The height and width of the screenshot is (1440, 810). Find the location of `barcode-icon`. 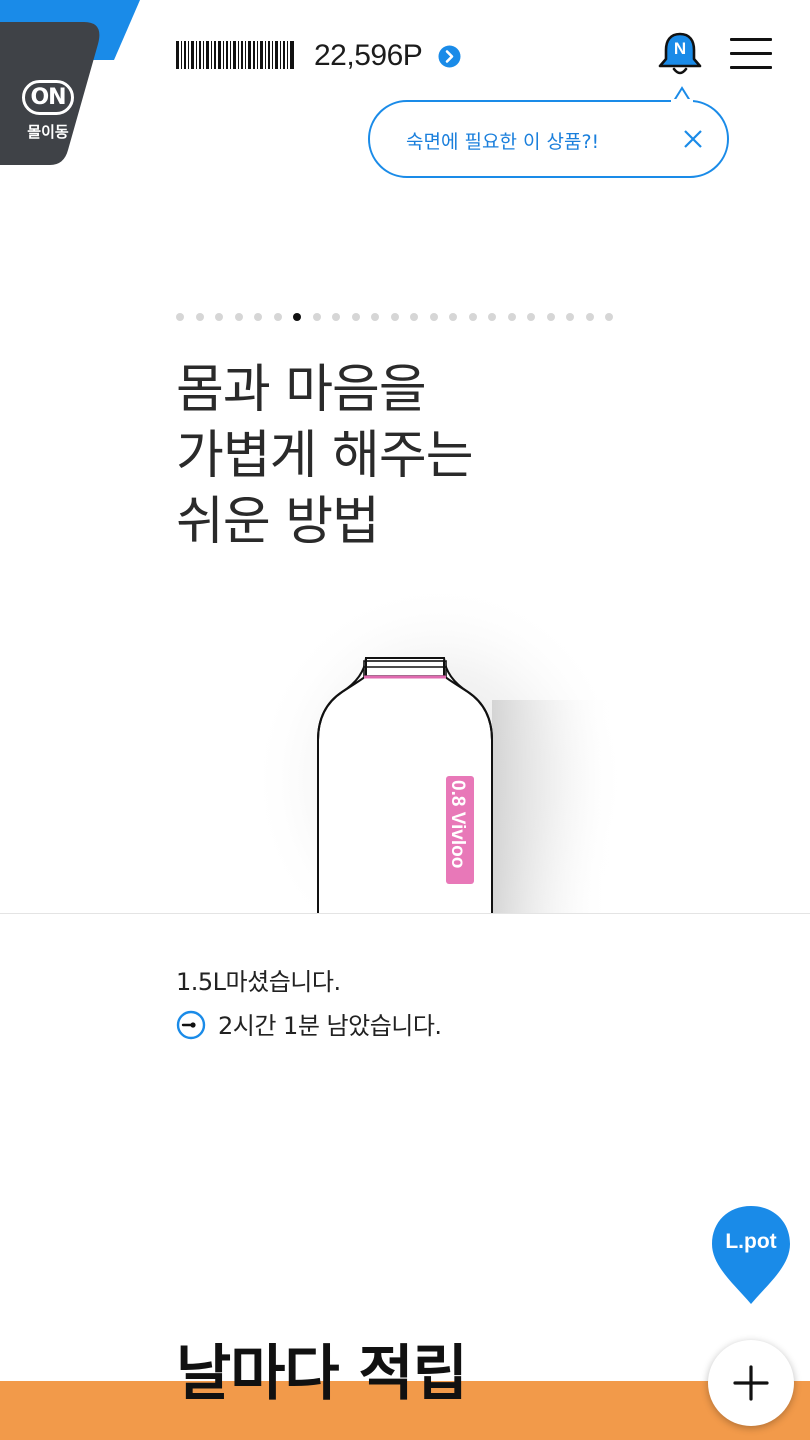

barcode-icon is located at coordinates (235, 55).